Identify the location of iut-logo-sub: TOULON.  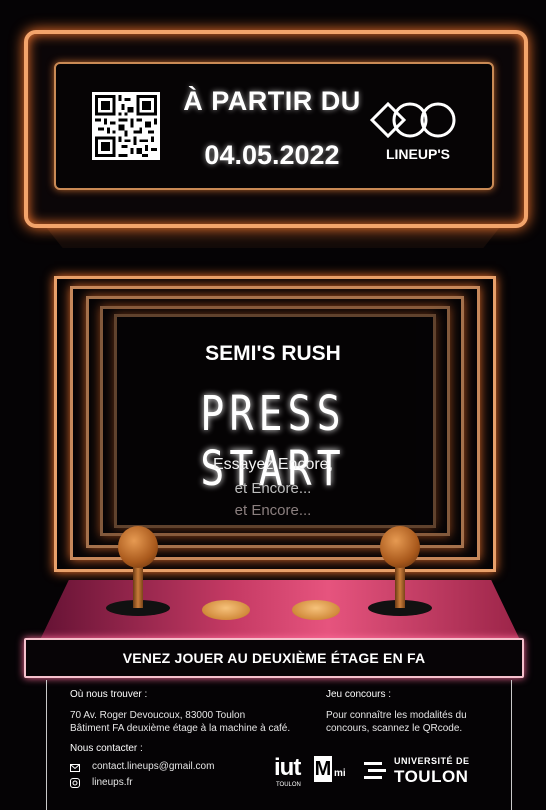
(288, 785).